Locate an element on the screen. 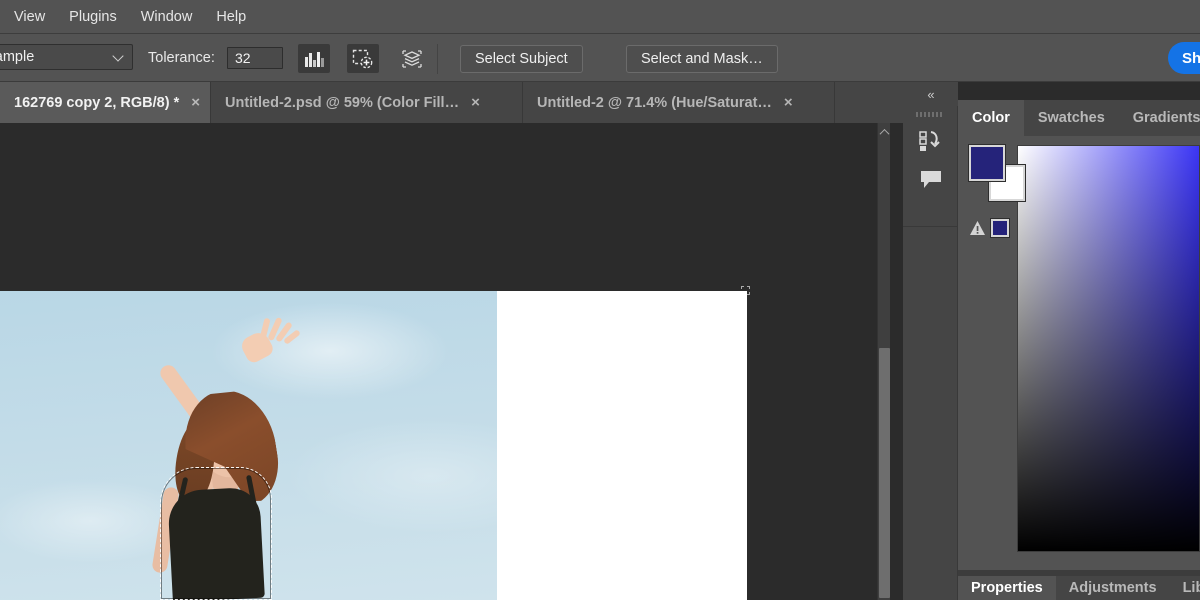  menu-item-view: View is located at coordinates (29, 17).